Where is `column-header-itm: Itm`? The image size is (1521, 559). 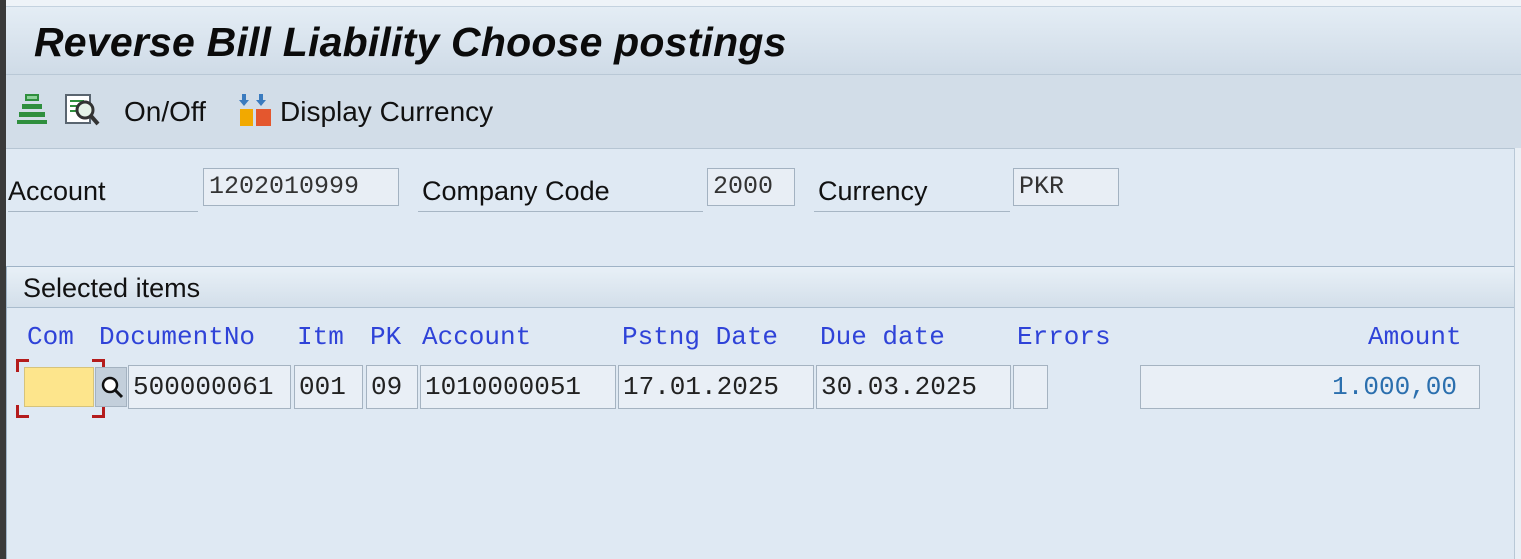 column-header-itm: Itm is located at coordinates (320, 337).